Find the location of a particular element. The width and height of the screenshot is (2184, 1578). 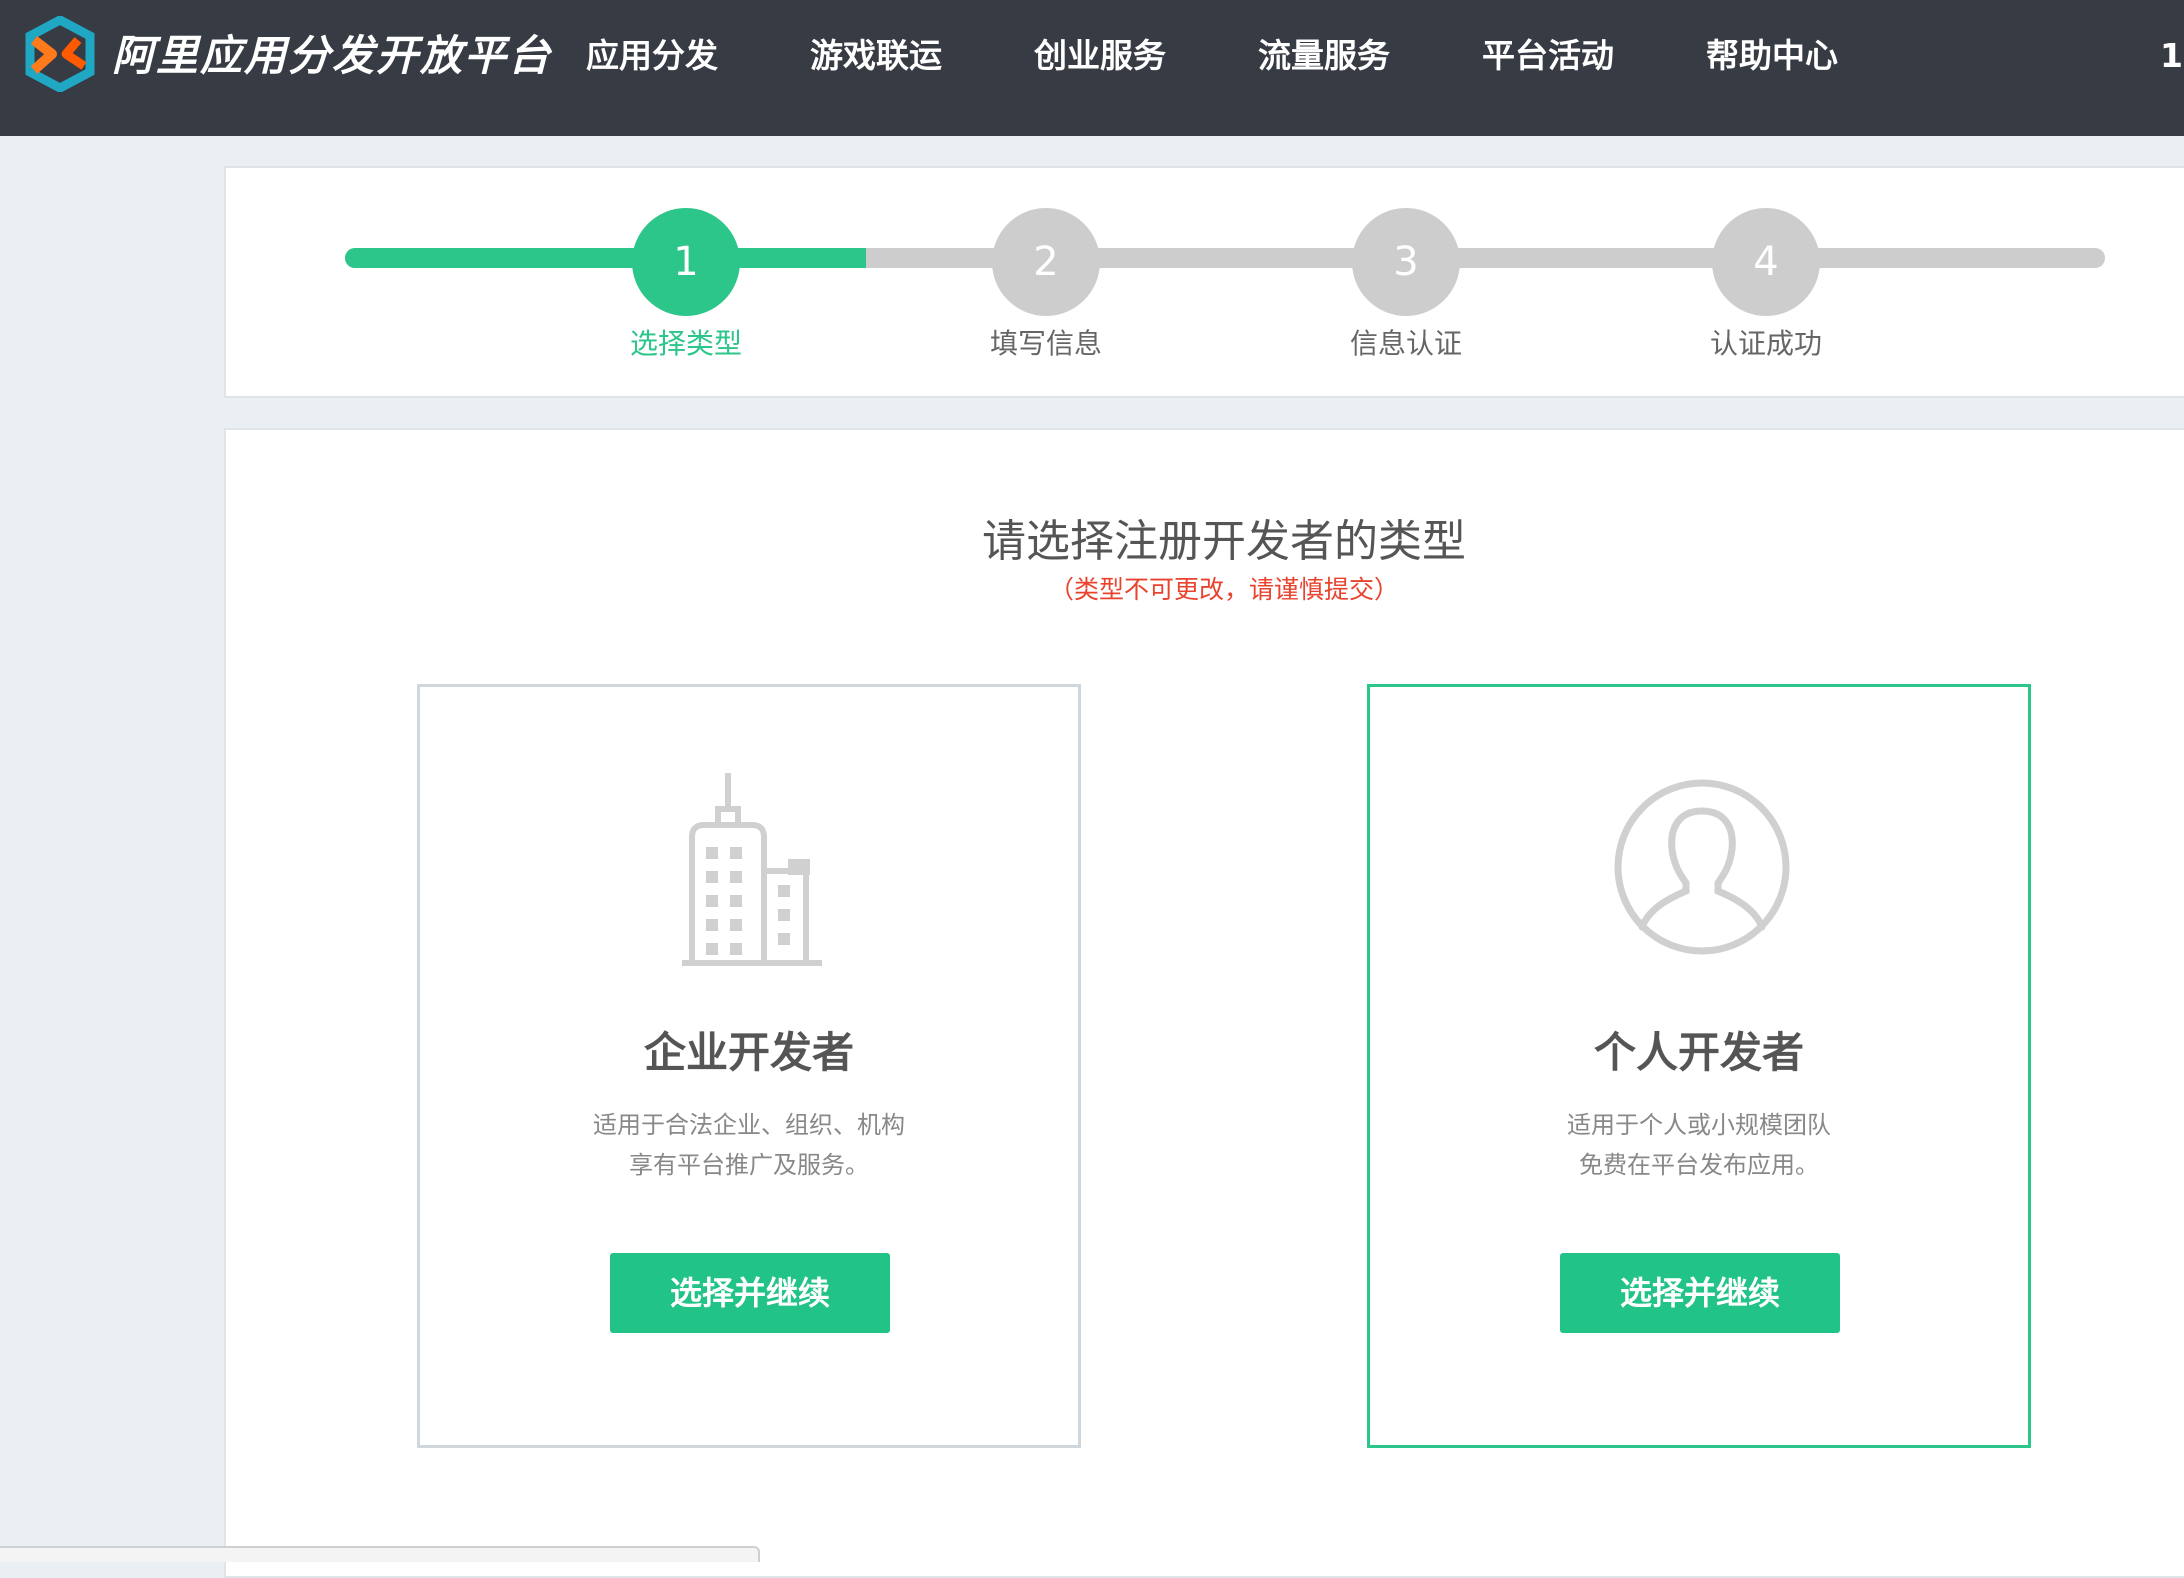

card-description-line: 免费在平台发布应用。 is located at coordinates (1699, 1165).